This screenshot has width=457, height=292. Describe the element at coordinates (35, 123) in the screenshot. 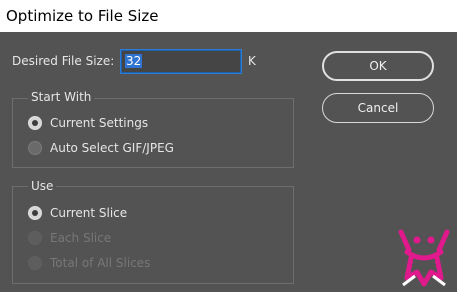

I see `current-settings-radio` at that location.